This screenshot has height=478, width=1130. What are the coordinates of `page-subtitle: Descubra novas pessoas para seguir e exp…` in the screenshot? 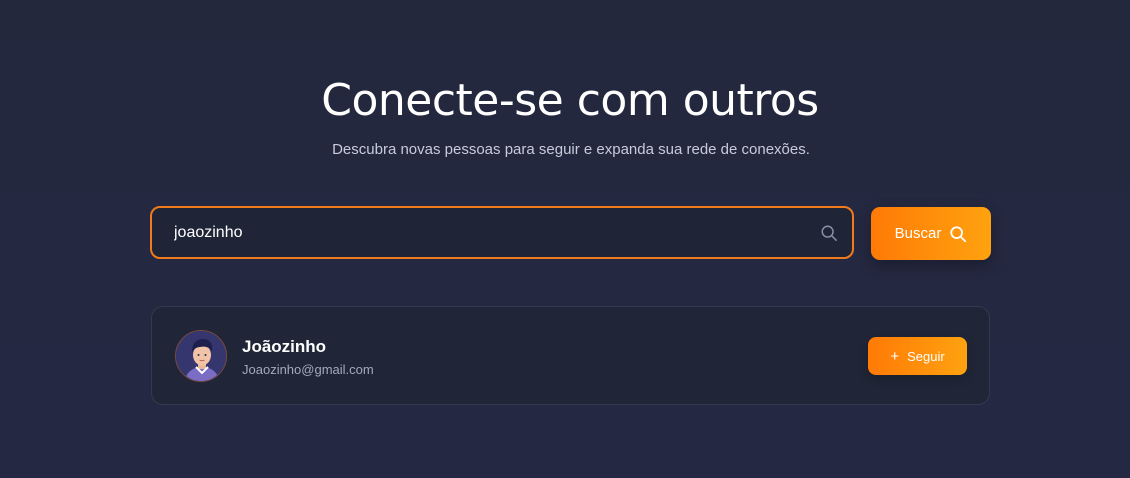 It's located at (571, 149).